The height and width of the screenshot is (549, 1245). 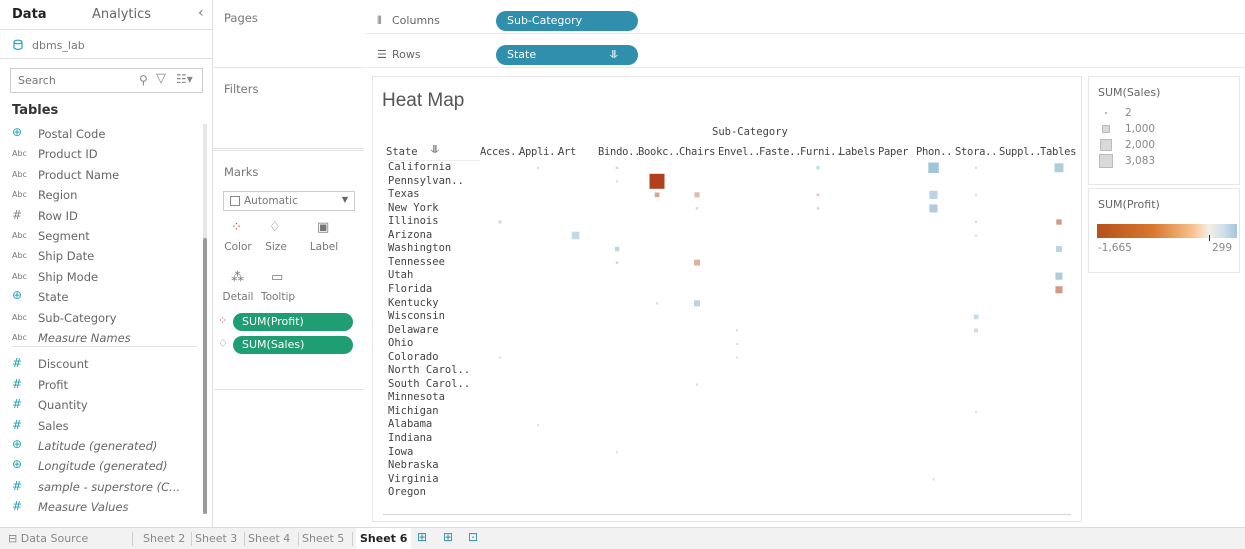 I want to click on field-item: Abc Segment, so click(x=100, y=236).